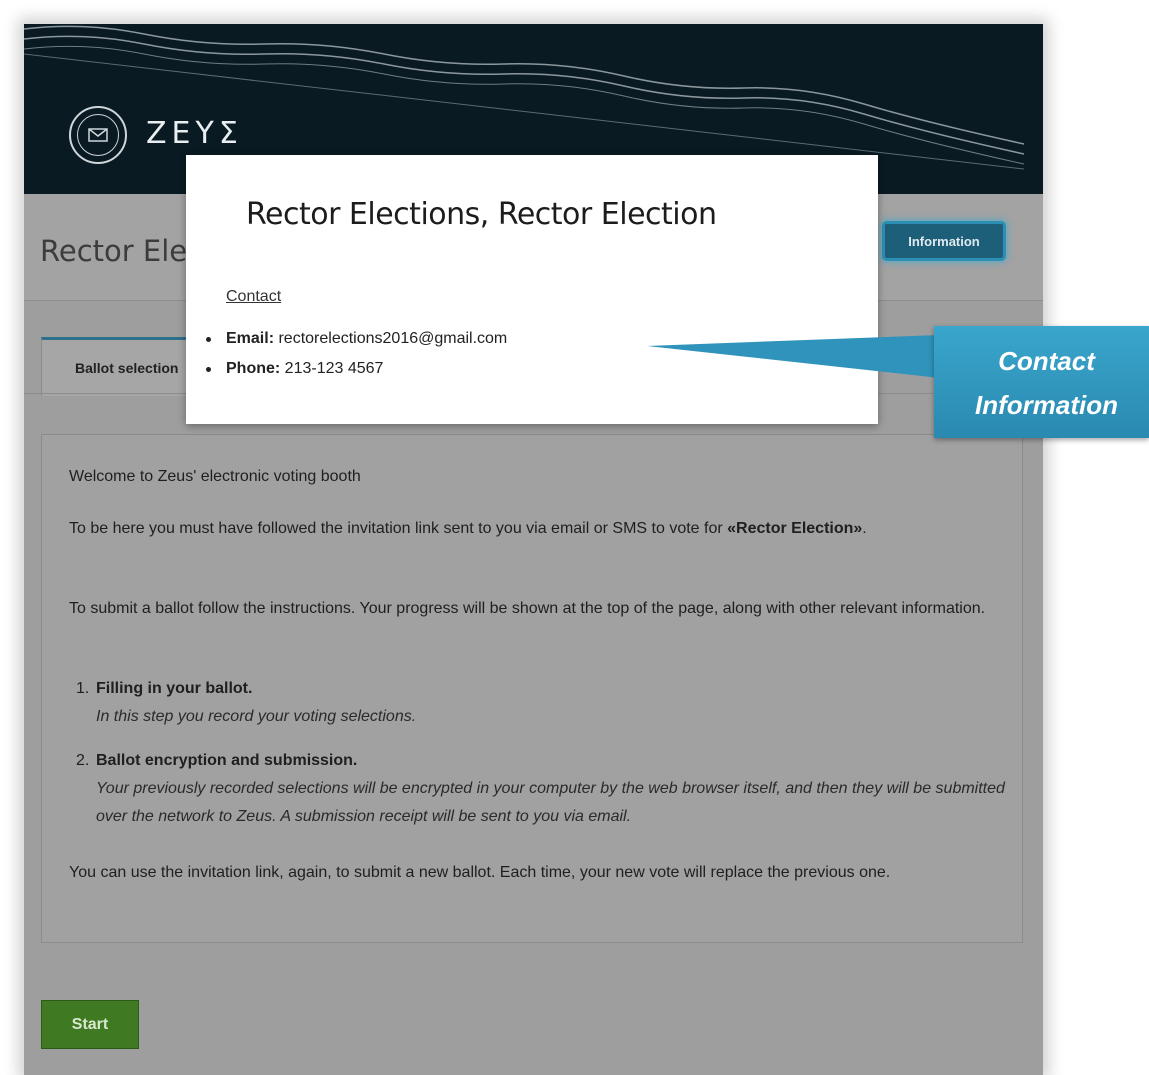 The image size is (1149, 1075). Describe the element at coordinates (944, 241) in the screenshot. I see `information-button: Information` at that location.